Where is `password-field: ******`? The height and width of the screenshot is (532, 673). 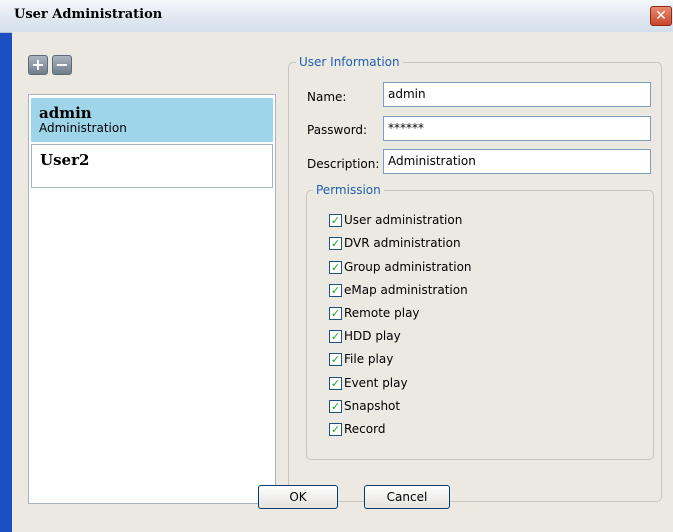 password-field: ****** is located at coordinates (517, 128).